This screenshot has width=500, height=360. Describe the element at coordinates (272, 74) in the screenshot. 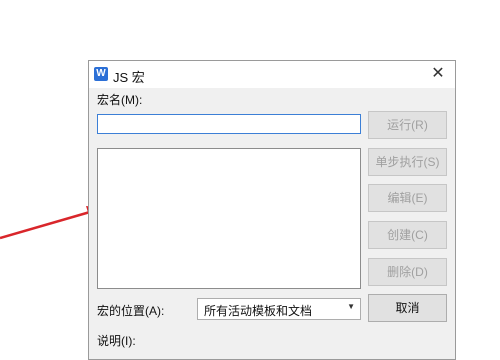

I see `title-bar: W JS 宏 ✕` at that location.